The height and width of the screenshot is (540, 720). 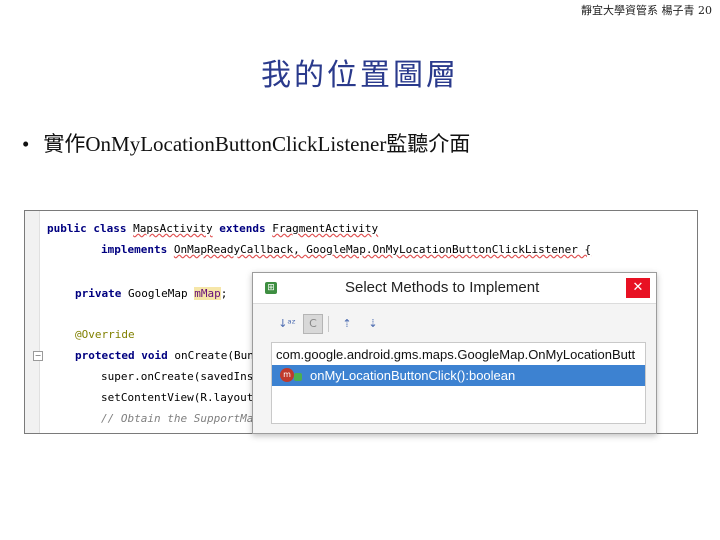 I want to click on method-list-item: m onMyLocationButtonClick():boolean, so click(x=458, y=375).